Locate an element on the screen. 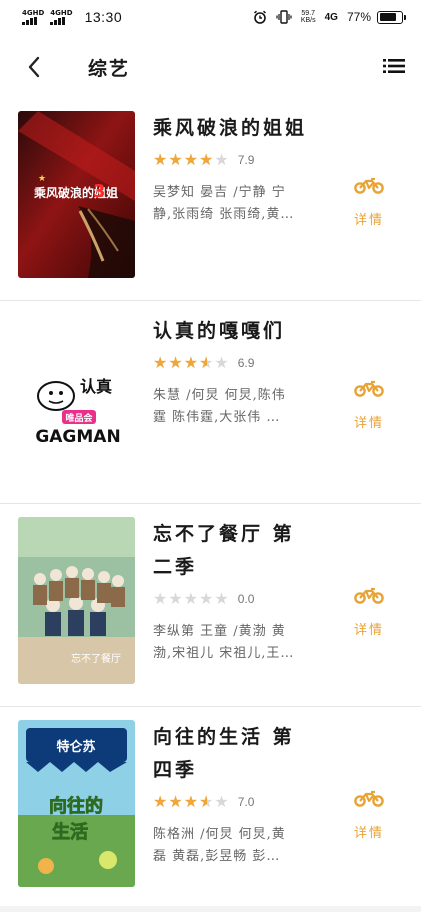 This screenshot has width=421, height=912. item-title: 乘风破浪的姐姐 is located at coordinates (238, 128).